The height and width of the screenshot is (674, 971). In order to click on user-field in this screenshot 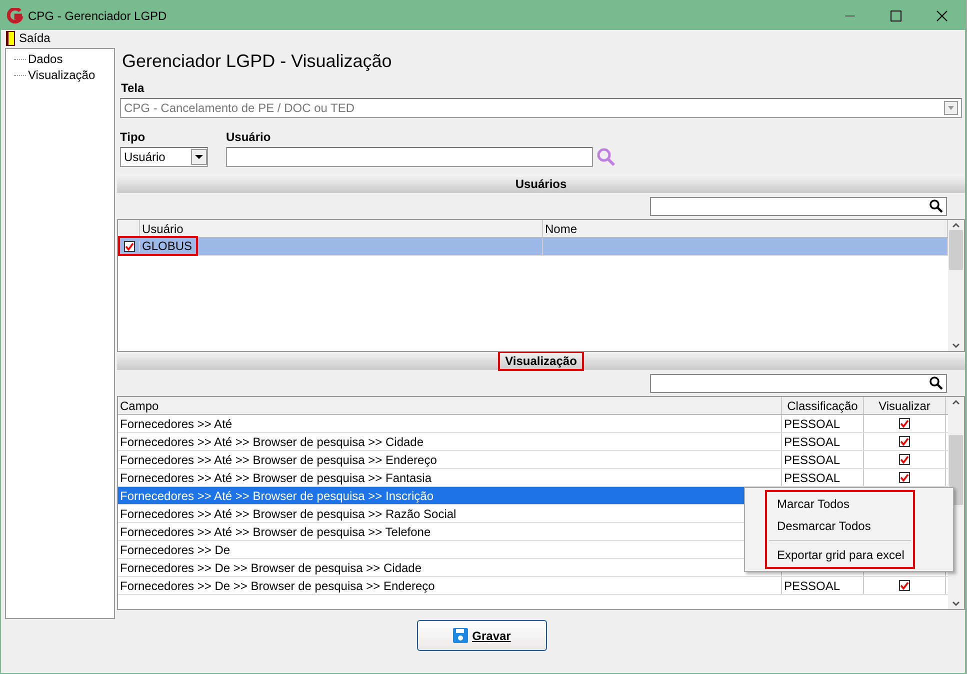, I will do `click(409, 157)`.